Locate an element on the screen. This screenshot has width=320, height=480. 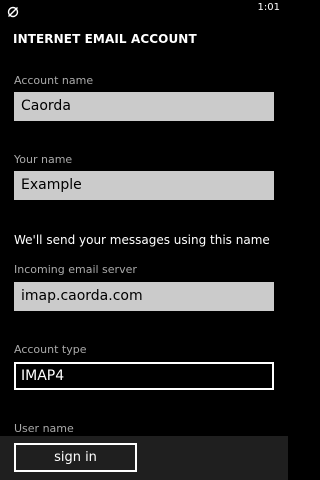
status-bar: 1:01 is located at coordinates (144, 9).